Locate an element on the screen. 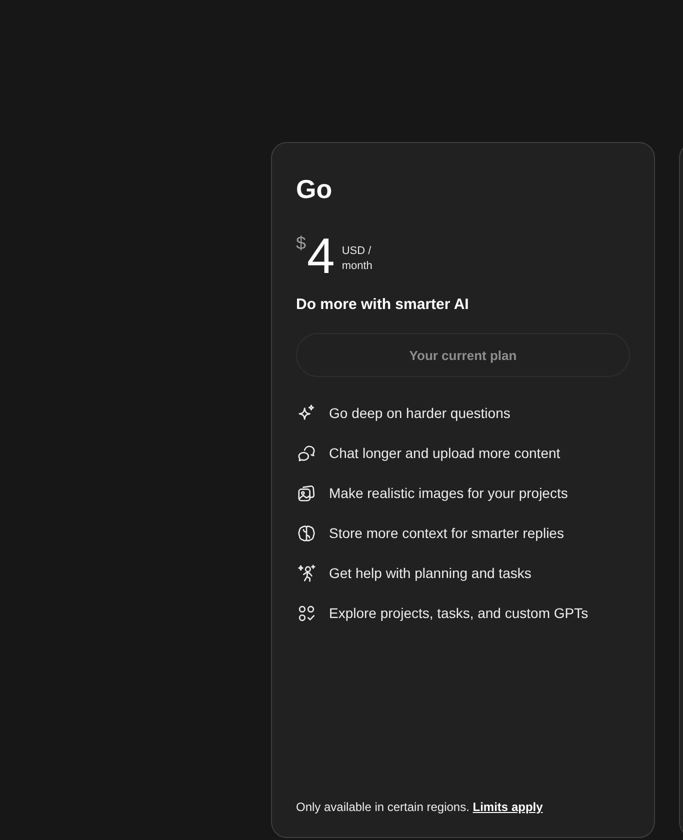  currency-symbol: $ is located at coordinates (301, 243).